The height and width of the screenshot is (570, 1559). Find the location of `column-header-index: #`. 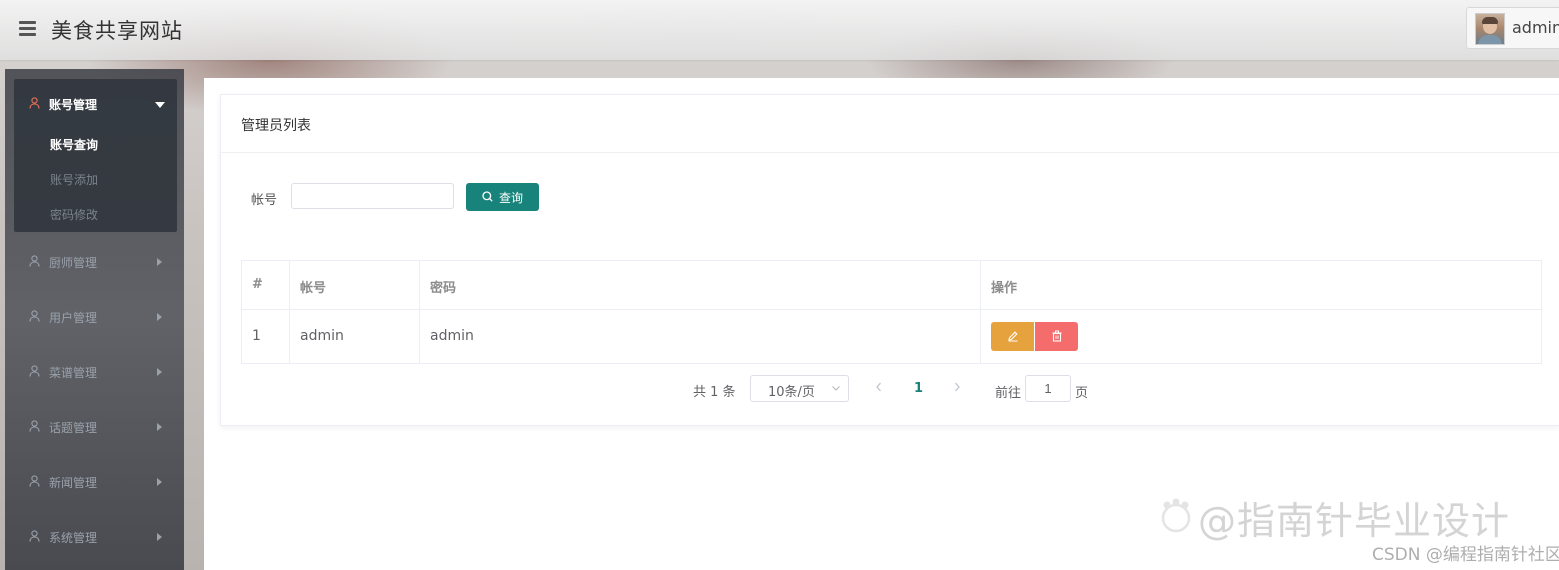

column-header-index: # is located at coordinates (257, 284).